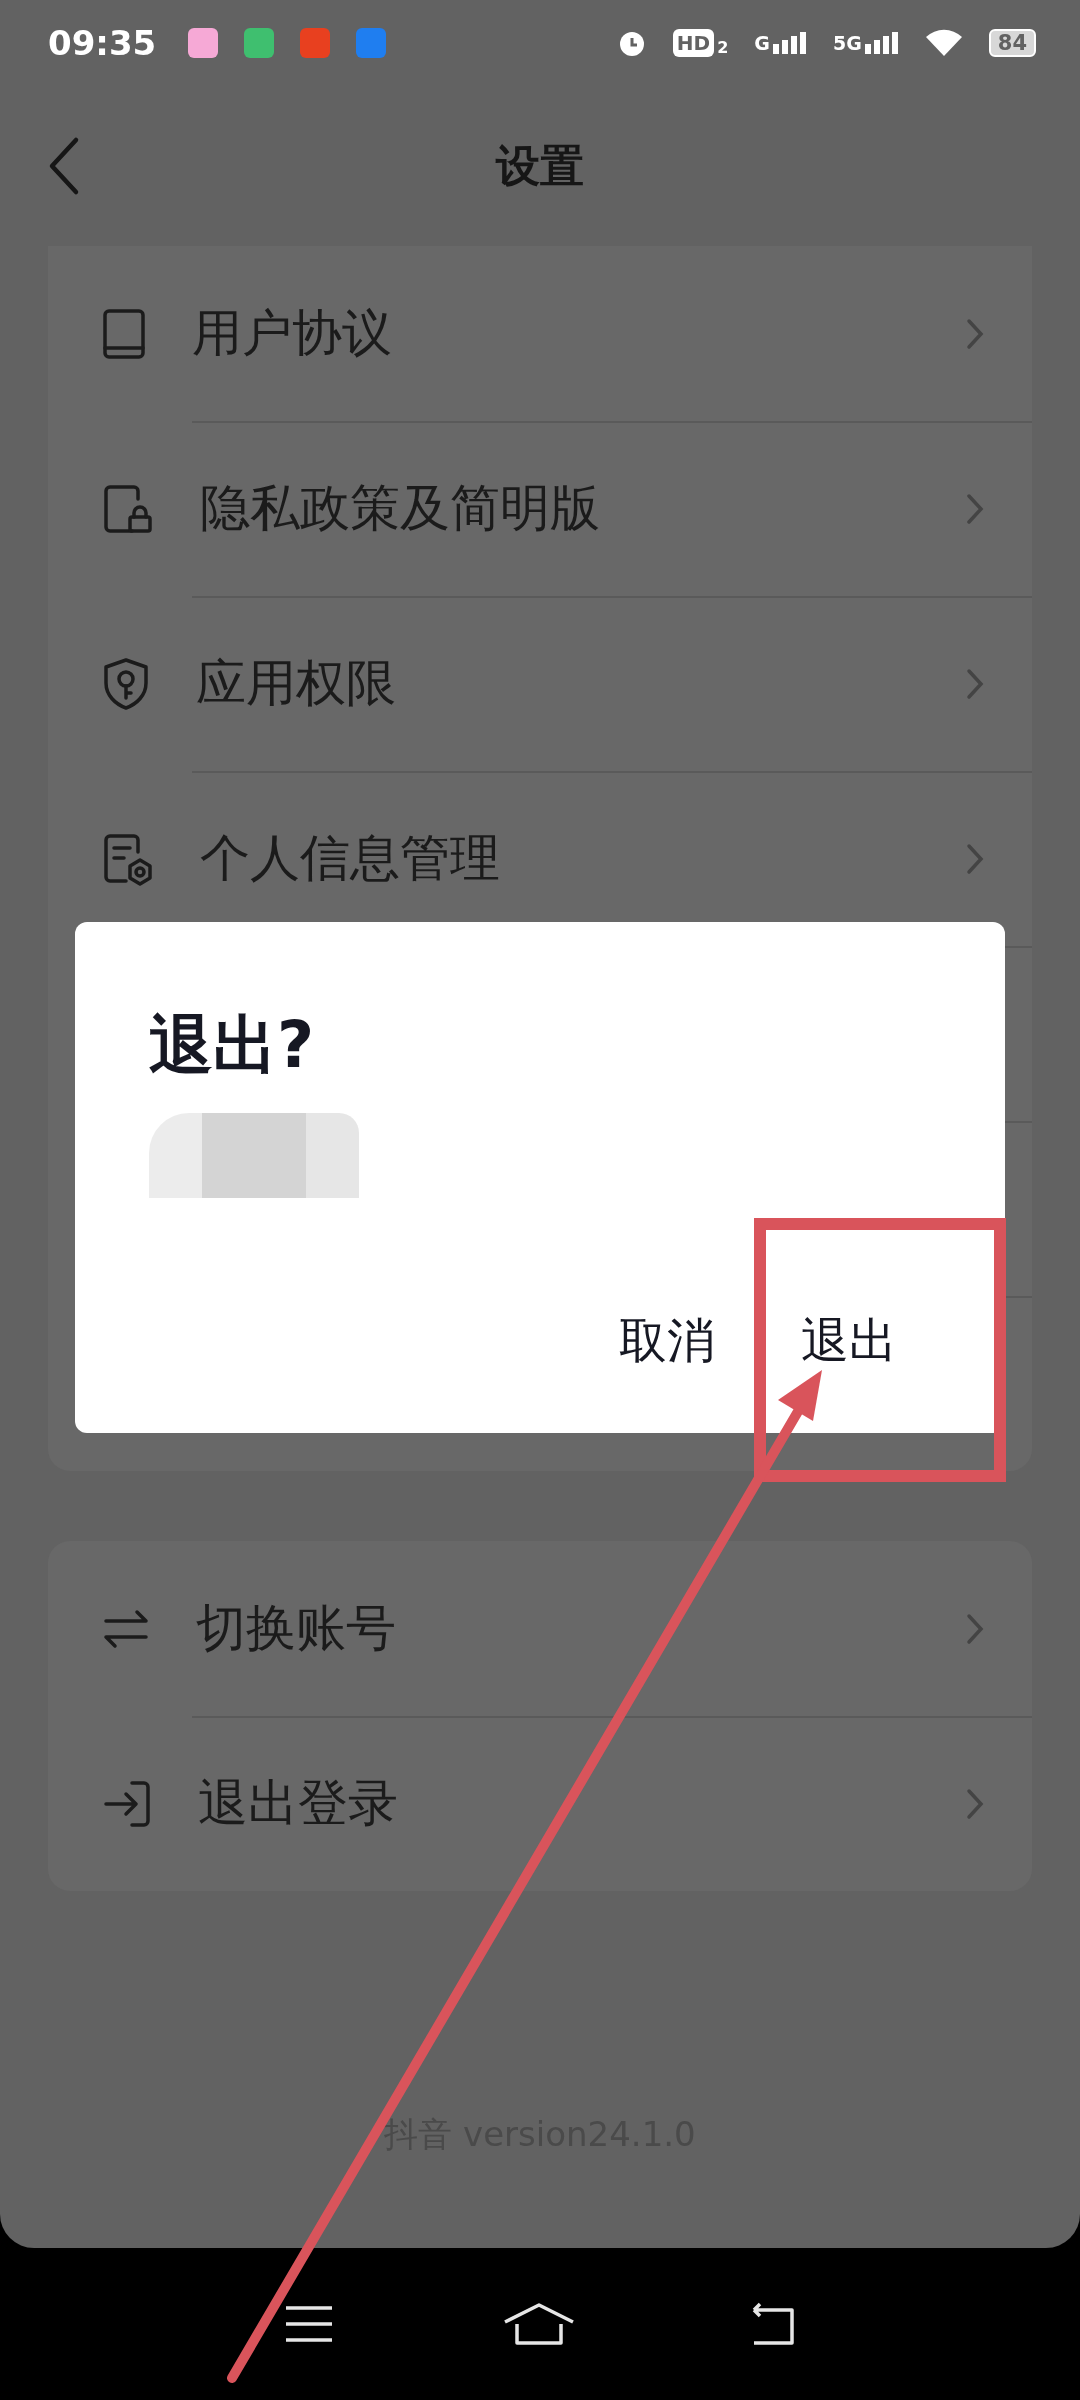 Image resolution: width=1080 pixels, height=2400 pixels. What do you see at coordinates (102, 43) in the screenshot?
I see `status-time: 09:35` at bounding box center [102, 43].